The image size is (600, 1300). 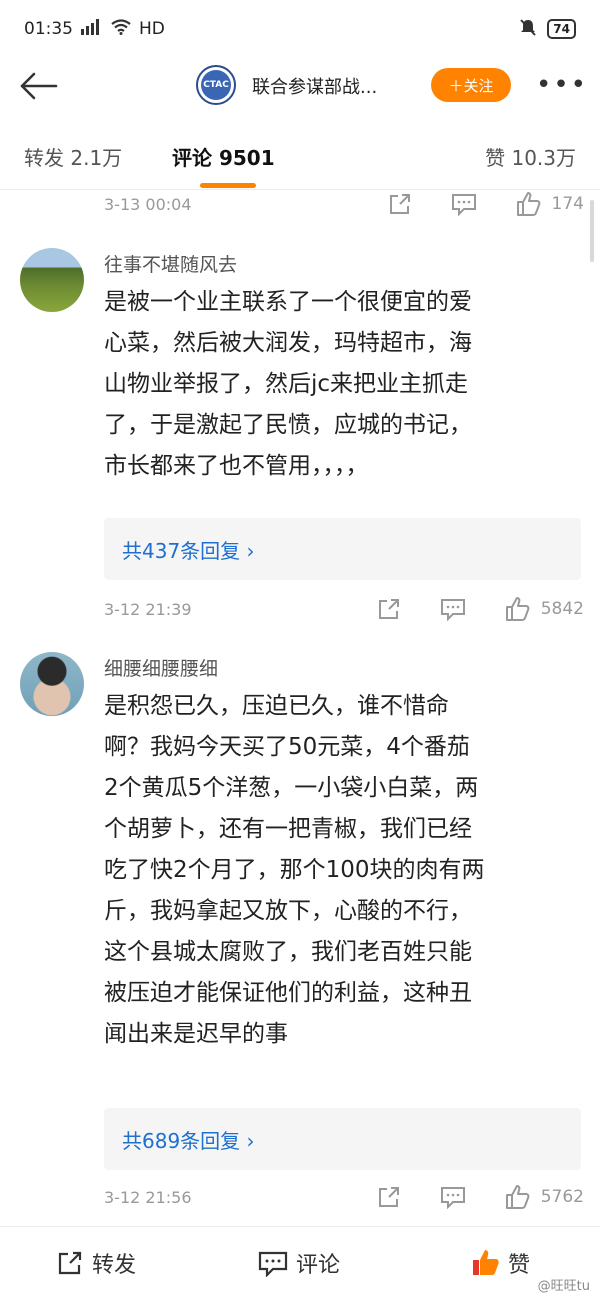 What do you see at coordinates (342, 549) in the screenshot?
I see `replies-box: 共437条回复 ›` at bounding box center [342, 549].